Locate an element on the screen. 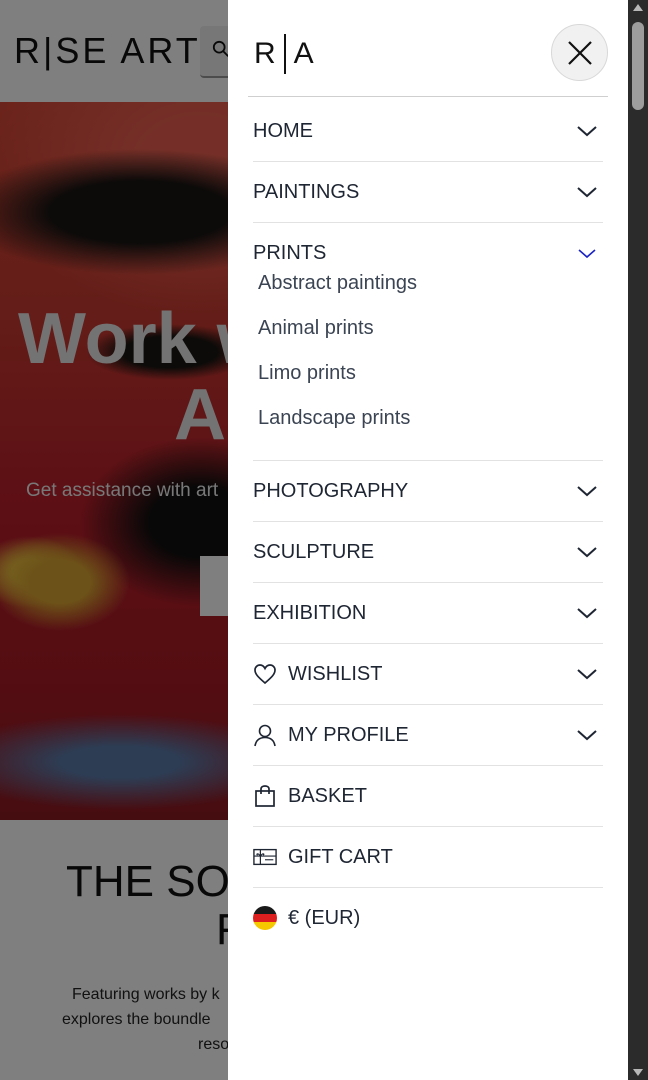 The height and width of the screenshot is (1080, 648). drawer-logo-right: A is located at coordinates (303, 53).